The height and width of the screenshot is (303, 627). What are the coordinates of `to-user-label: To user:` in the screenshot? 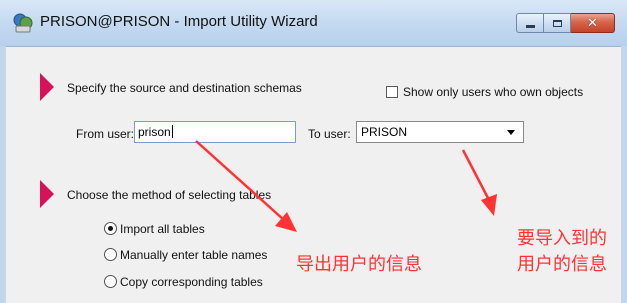 It's located at (329, 134).